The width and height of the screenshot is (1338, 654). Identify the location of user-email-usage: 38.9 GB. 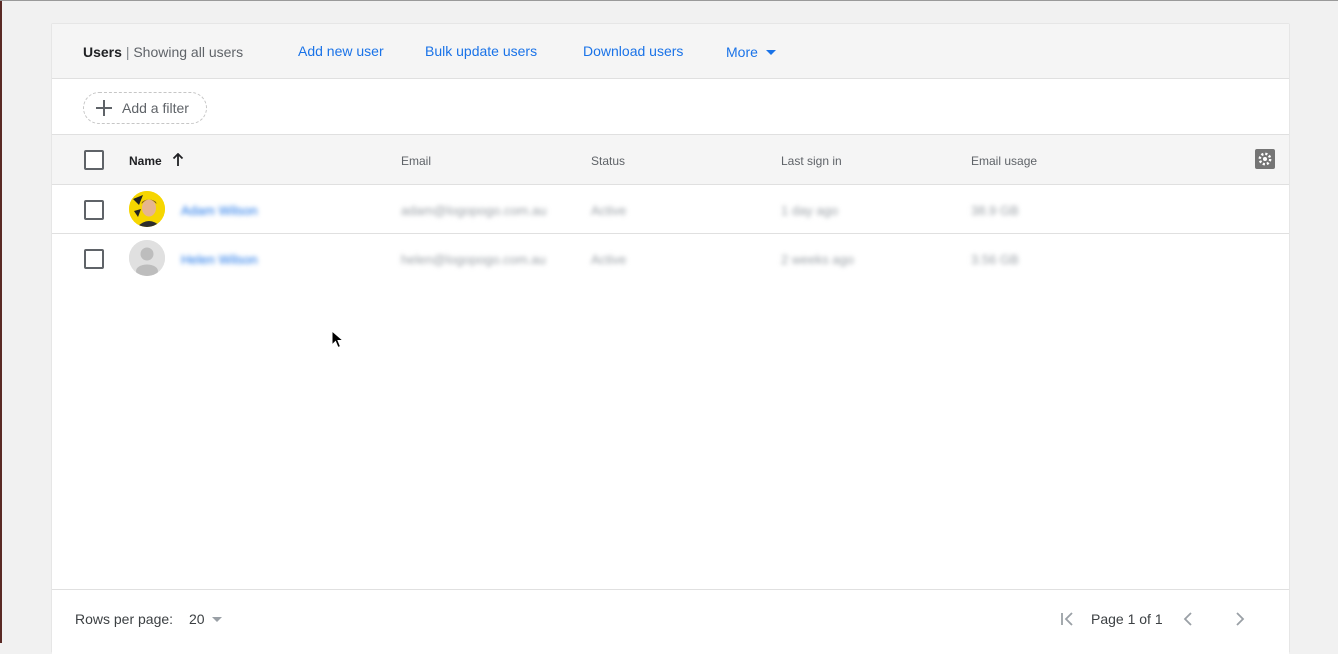
(995, 210).